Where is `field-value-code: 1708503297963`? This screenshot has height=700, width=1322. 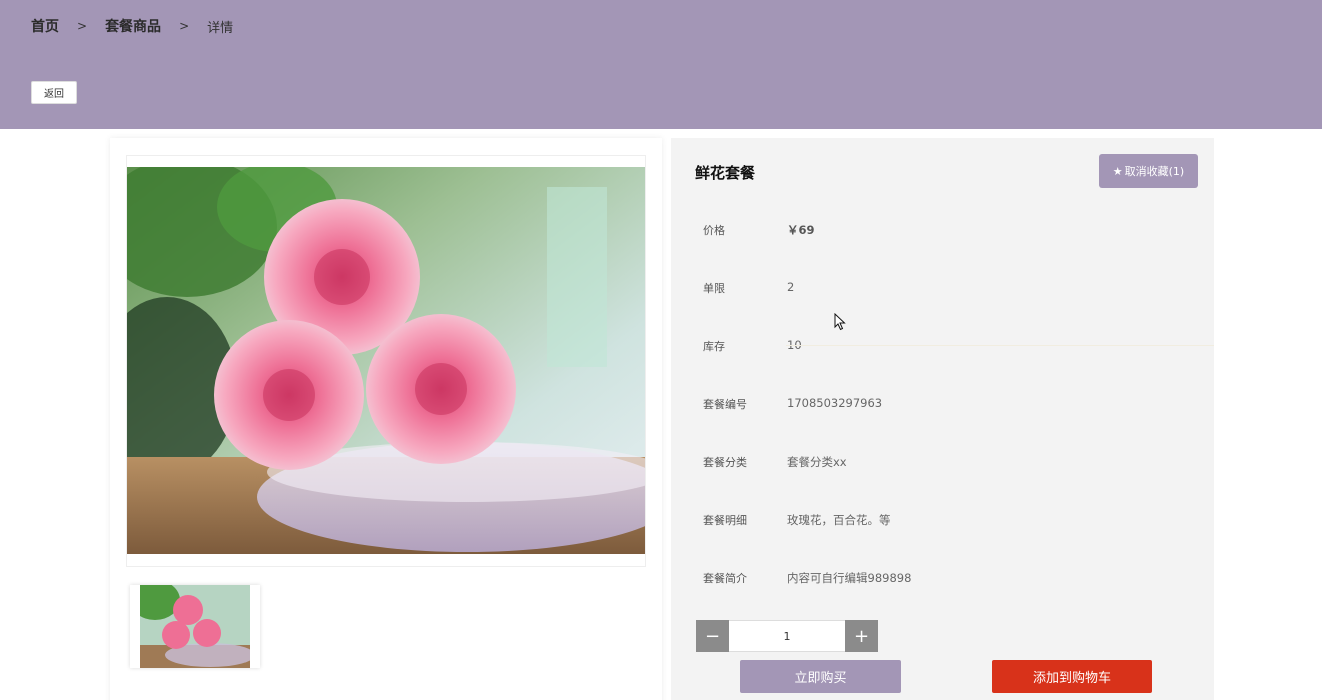 field-value-code: 1708503297963 is located at coordinates (835, 403).